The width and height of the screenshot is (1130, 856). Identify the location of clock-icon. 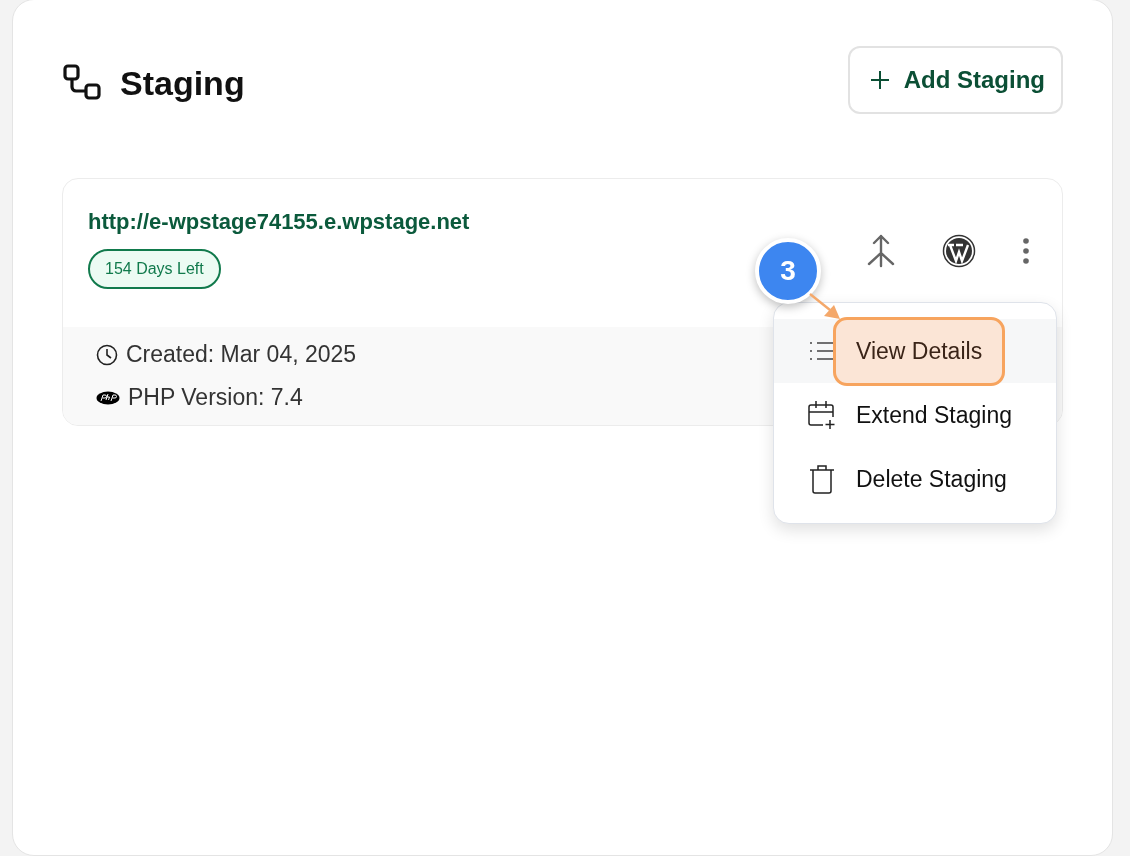
(107, 354).